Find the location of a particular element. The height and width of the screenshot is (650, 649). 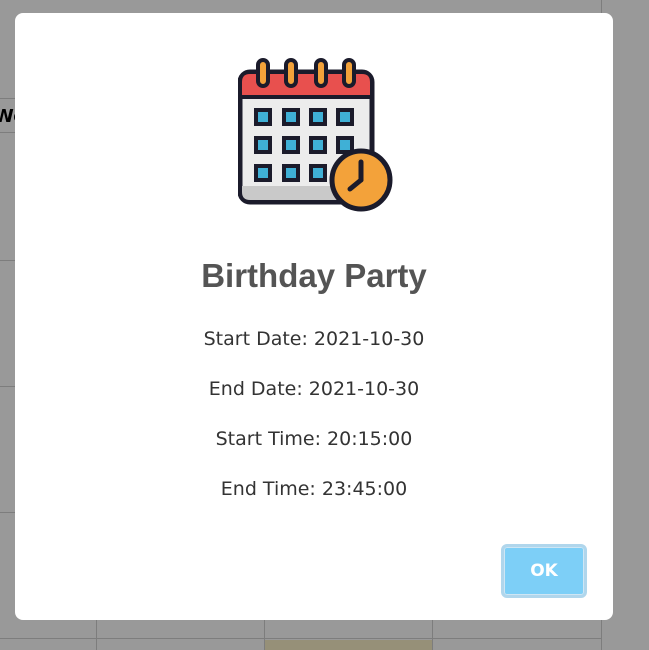

start-time-text: Start Time: 20:15:00 is located at coordinates (314, 439).